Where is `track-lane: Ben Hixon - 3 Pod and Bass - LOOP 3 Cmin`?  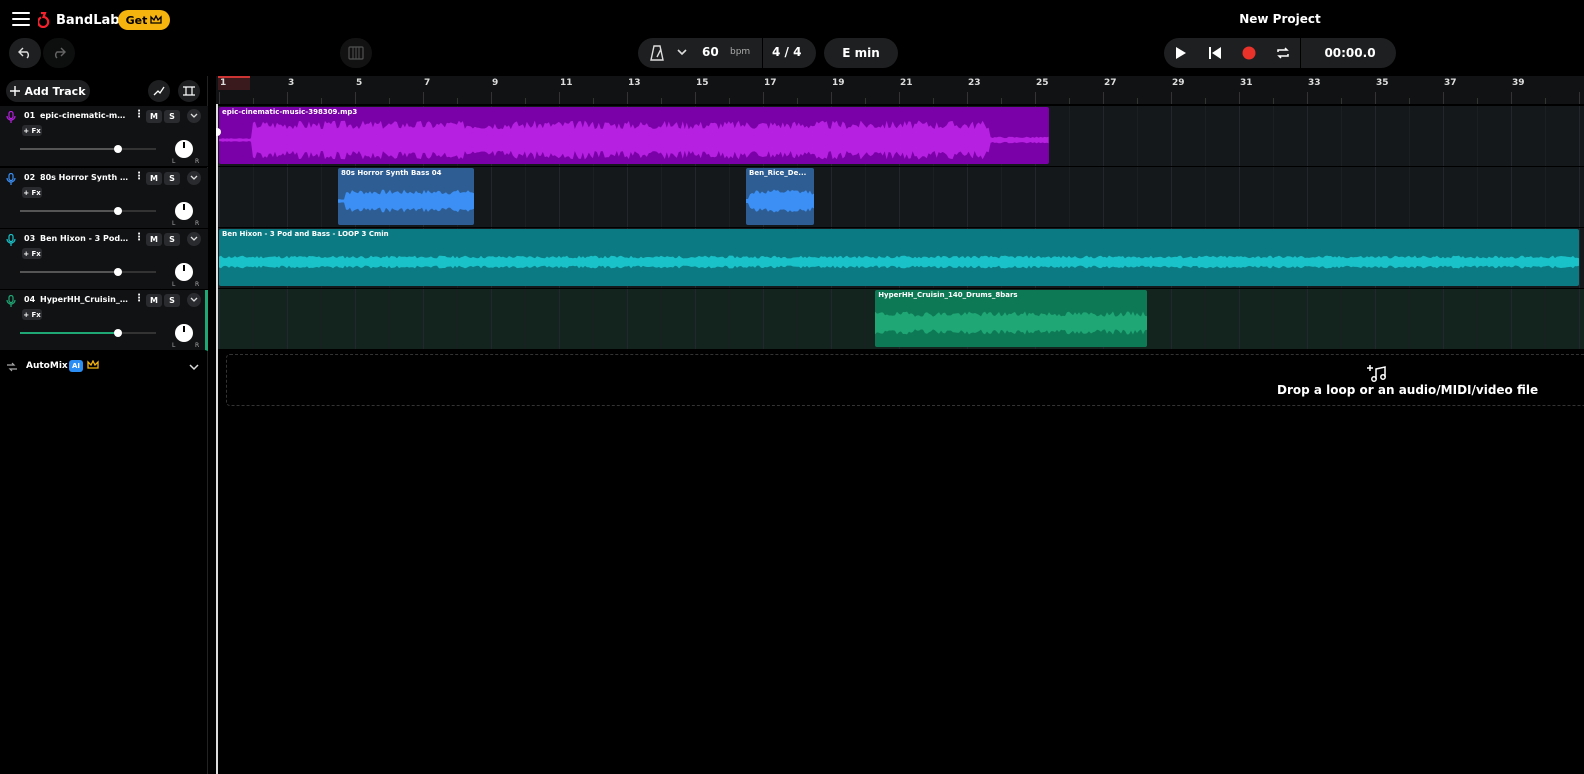 track-lane: Ben Hixon - 3 Pod and Bass - LOOP 3 Cmin is located at coordinates (900, 258).